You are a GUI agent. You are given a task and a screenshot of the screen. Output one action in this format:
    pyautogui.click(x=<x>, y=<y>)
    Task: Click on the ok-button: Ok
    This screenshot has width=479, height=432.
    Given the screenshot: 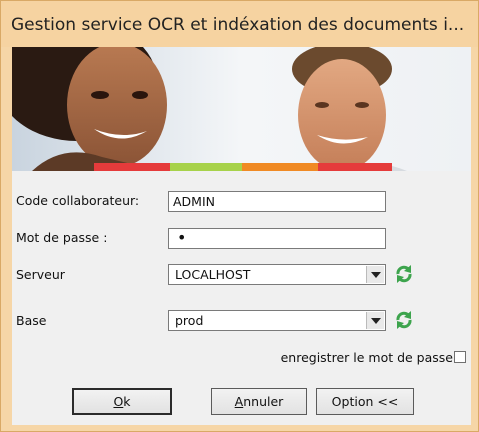 What is the action you would take?
    pyautogui.click(x=122, y=401)
    